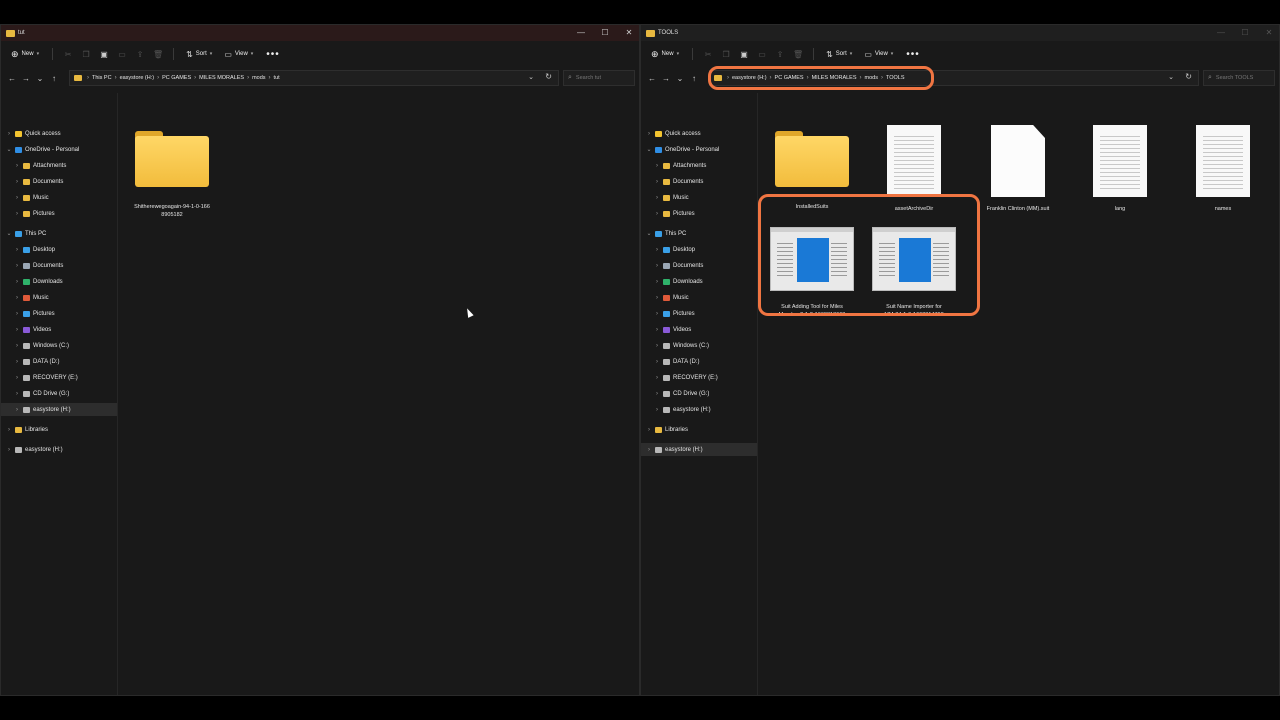 The height and width of the screenshot is (720, 1280). What do you see at coordinates (59, 281) in the screenshot?
I see `sidebar-item: › Downloads` at bounding box center [59, 281].